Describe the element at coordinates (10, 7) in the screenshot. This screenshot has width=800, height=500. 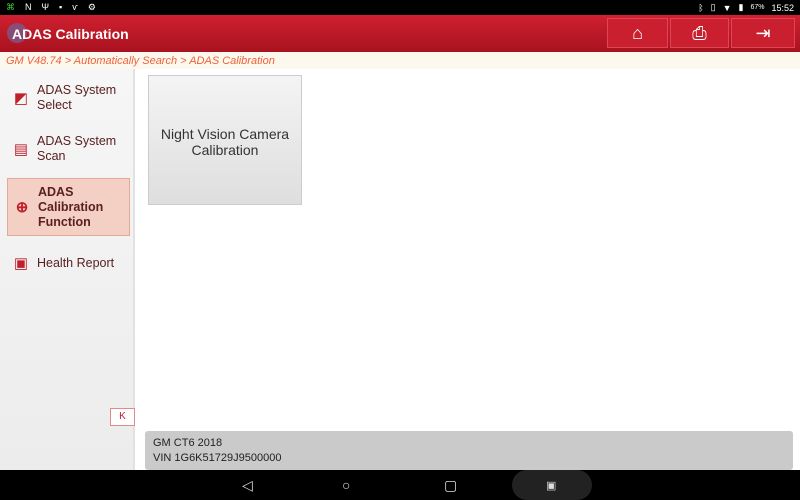
I see `app-icon: ⌘` at that location.